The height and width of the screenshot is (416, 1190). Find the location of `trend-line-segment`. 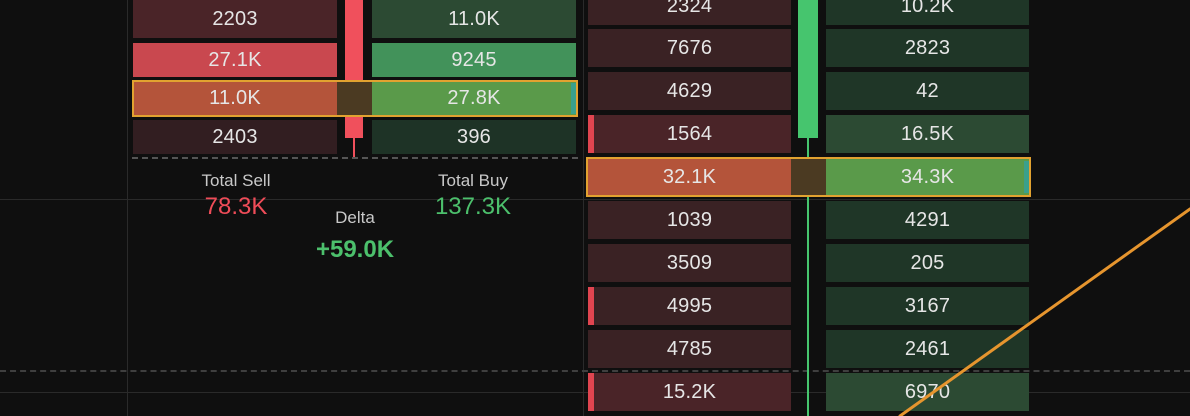

trend-line-segment is located at coordinates (1044, 311).